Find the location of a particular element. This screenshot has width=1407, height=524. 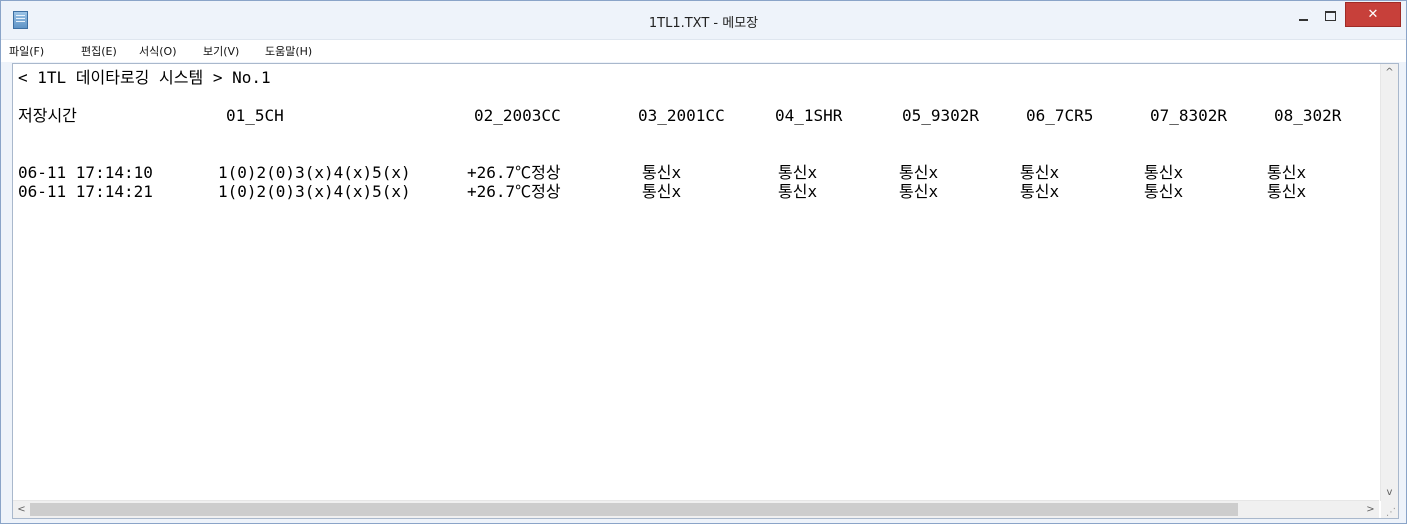

header-cell: 01_5CH is located at coordinates (255, 115).